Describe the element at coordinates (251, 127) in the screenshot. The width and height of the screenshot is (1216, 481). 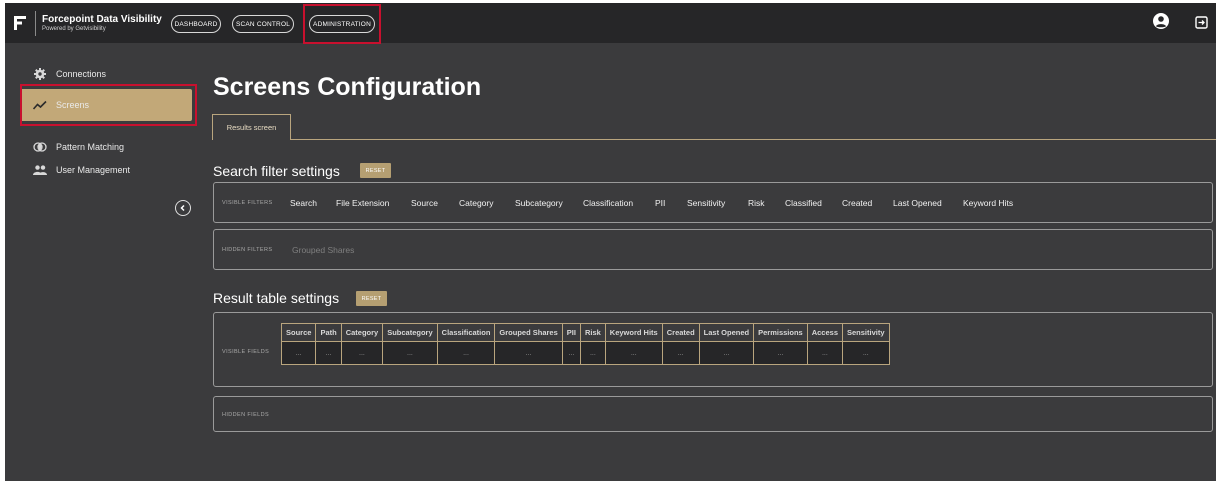
I see `tab-results-screen: Results screen` at that location.